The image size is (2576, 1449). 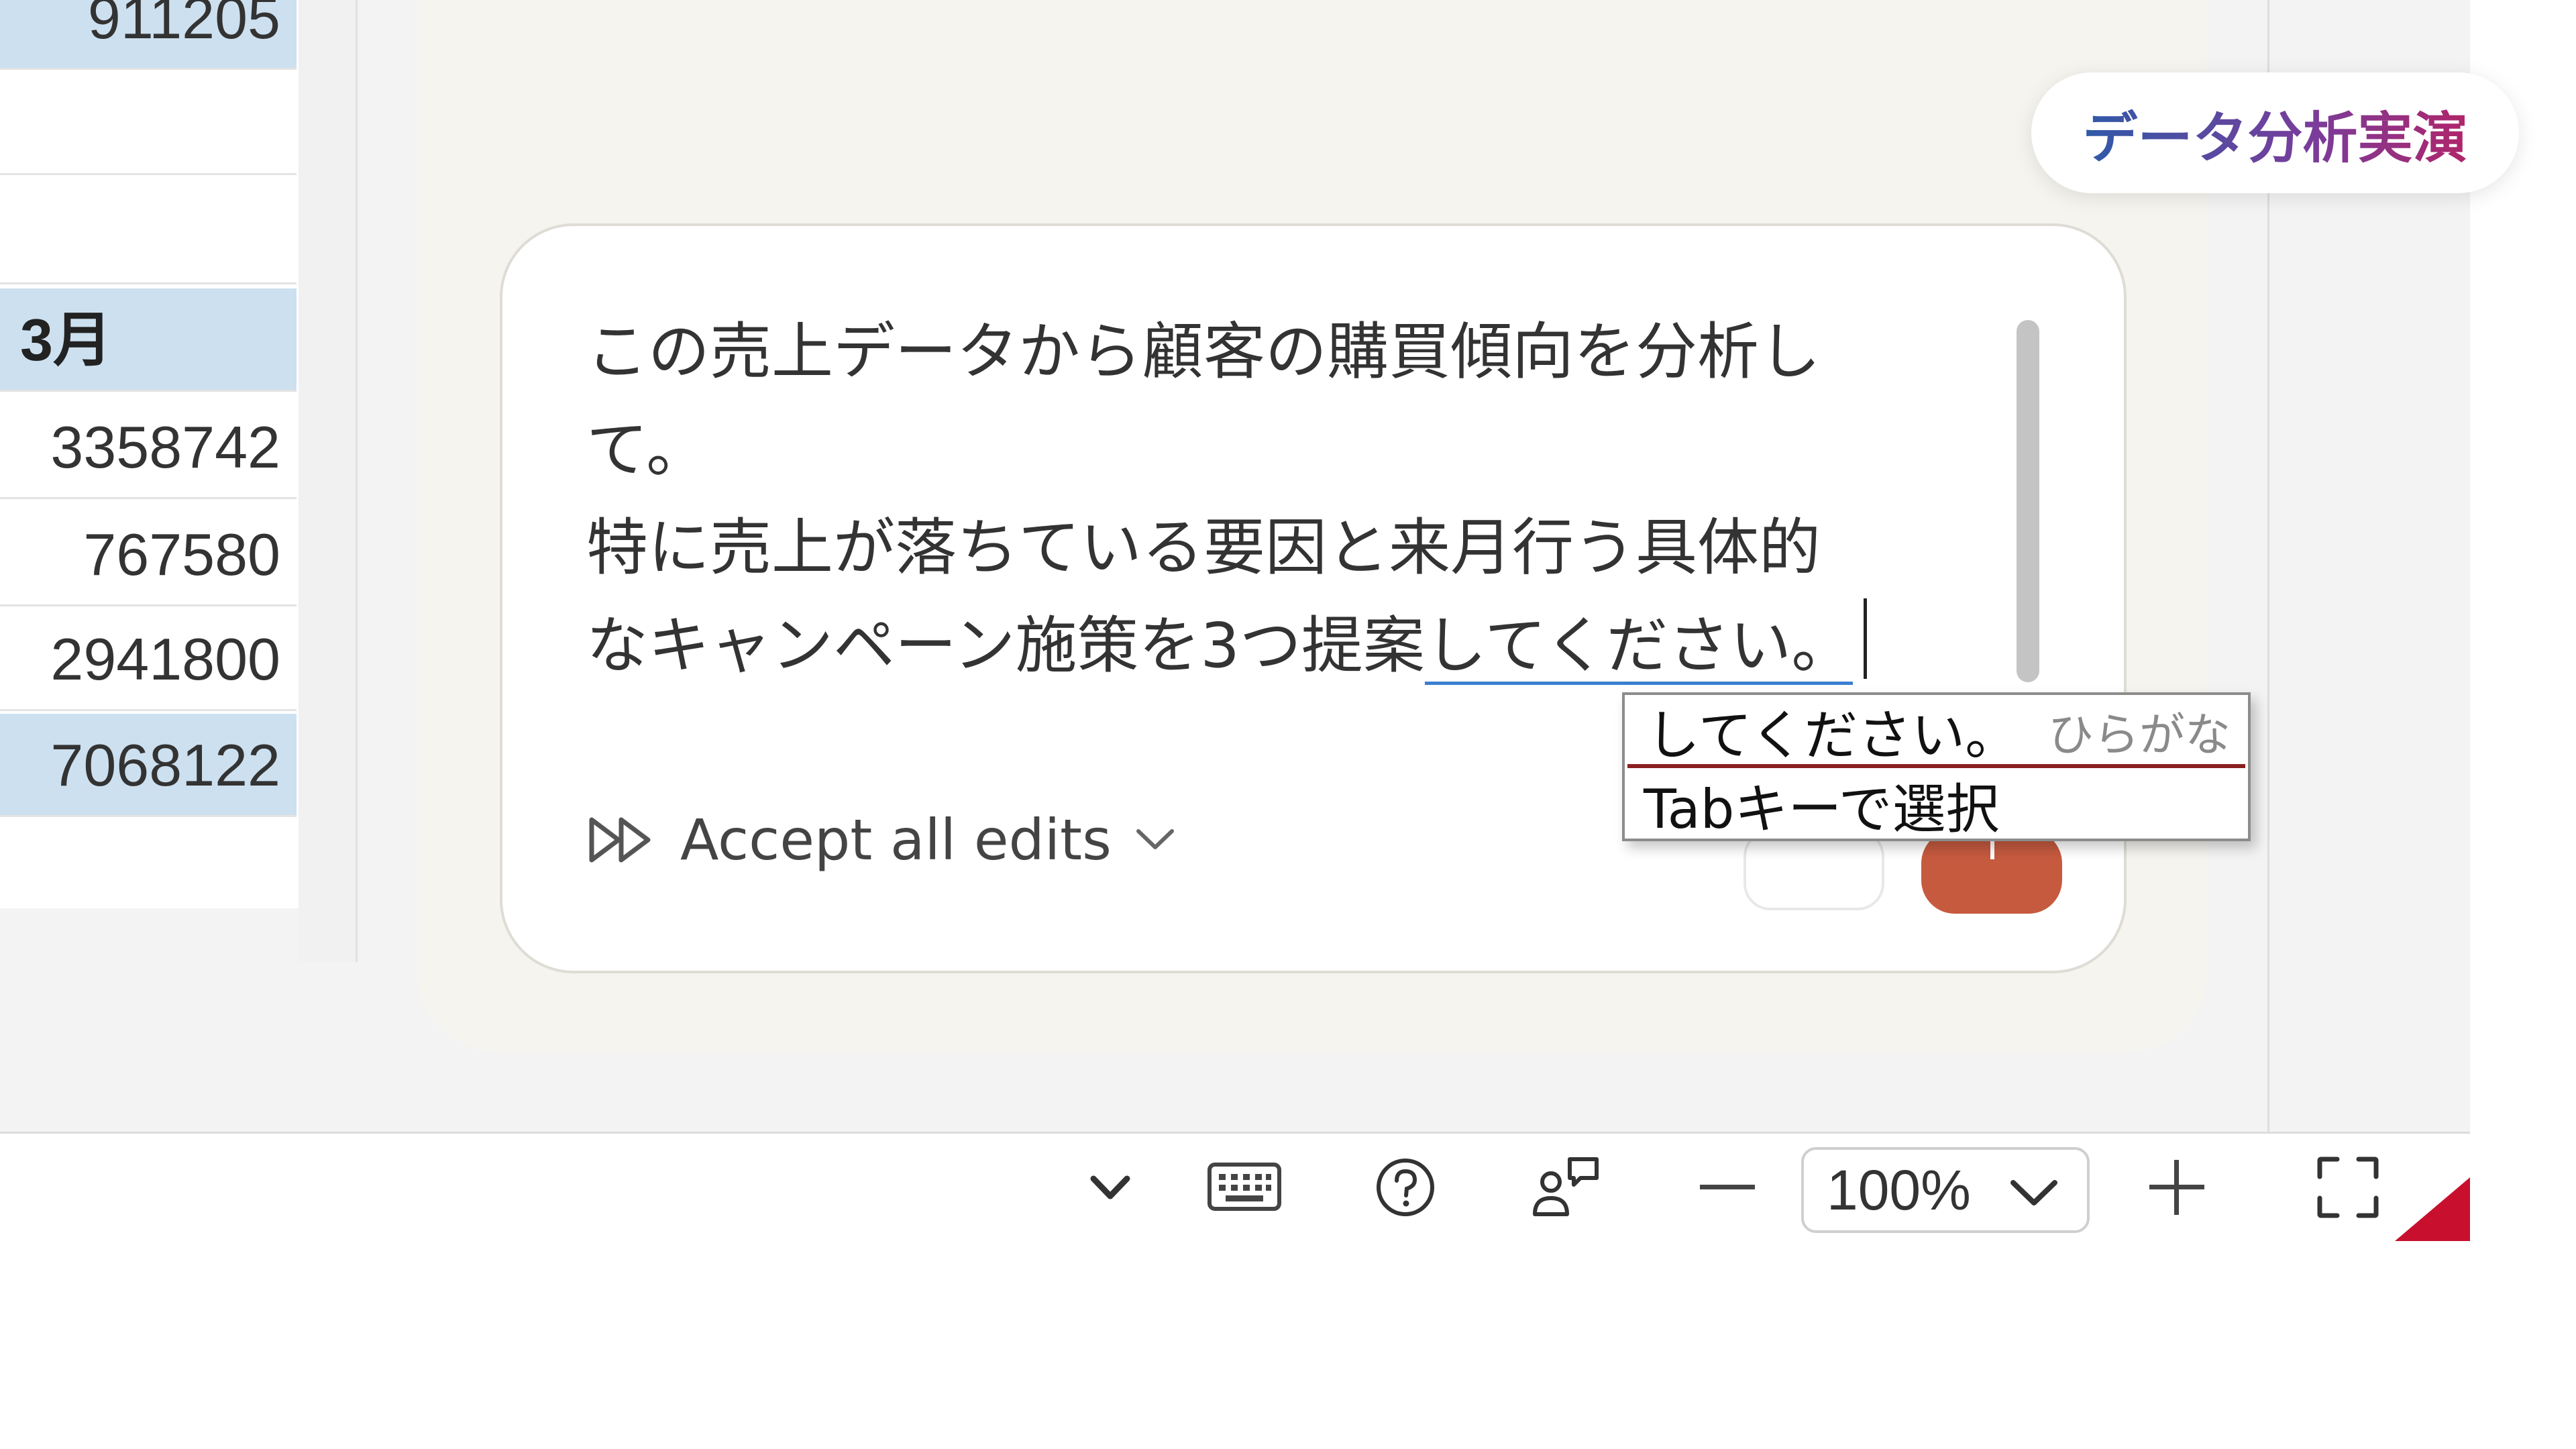 What do you see at coordinates (1244, 1187) in the screenshot?
I see `keyboard-icon` at bounding box center [1244, 1187].